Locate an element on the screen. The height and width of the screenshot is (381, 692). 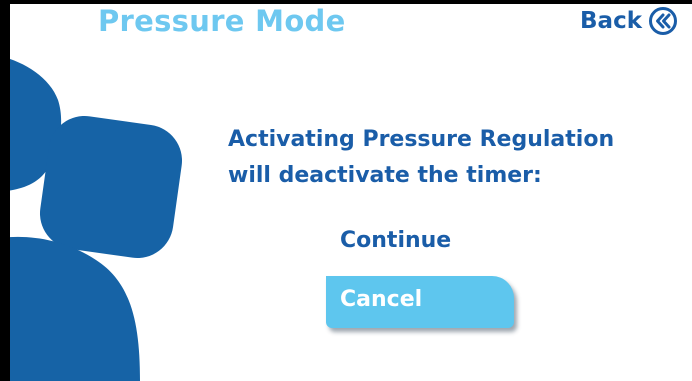
double-chevron-left-icon is located at coordinates (663, 21).